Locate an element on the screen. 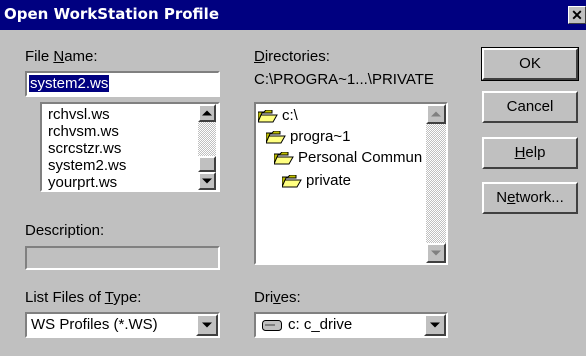  file-name-label: File Name: is located at coordinates (61, 56).